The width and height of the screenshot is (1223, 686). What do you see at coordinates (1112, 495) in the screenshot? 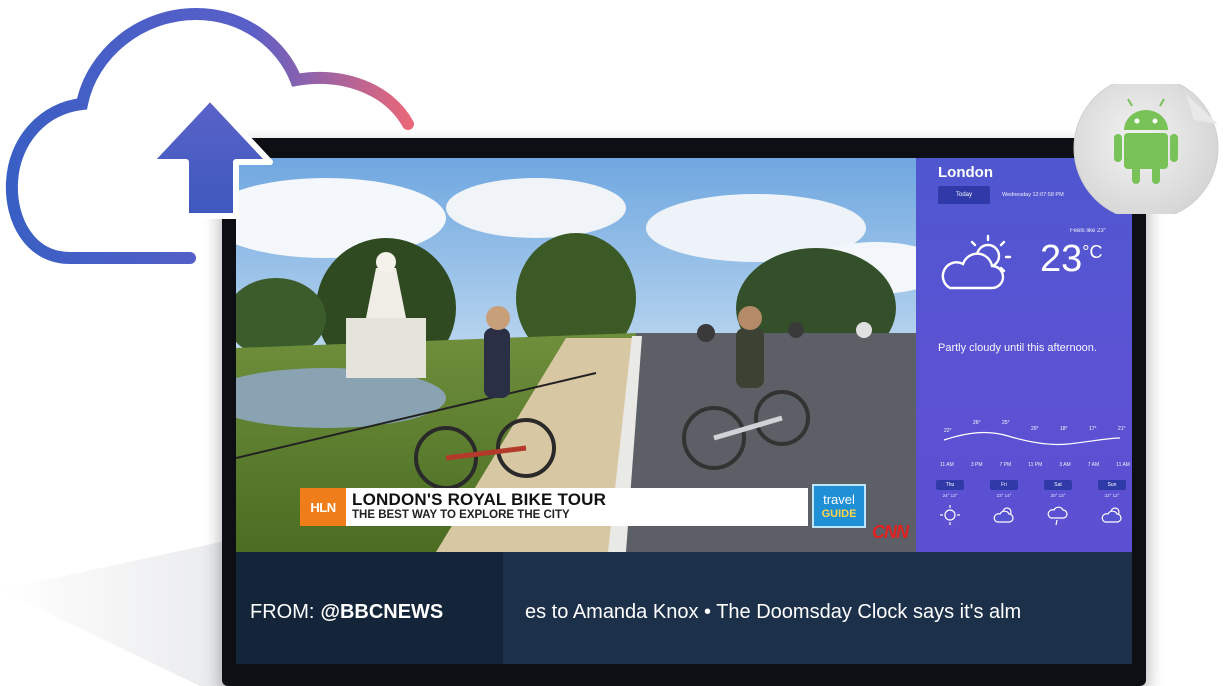
I see `forecast-day-temps: 22° 12°` at bounding box center [1112, 495].